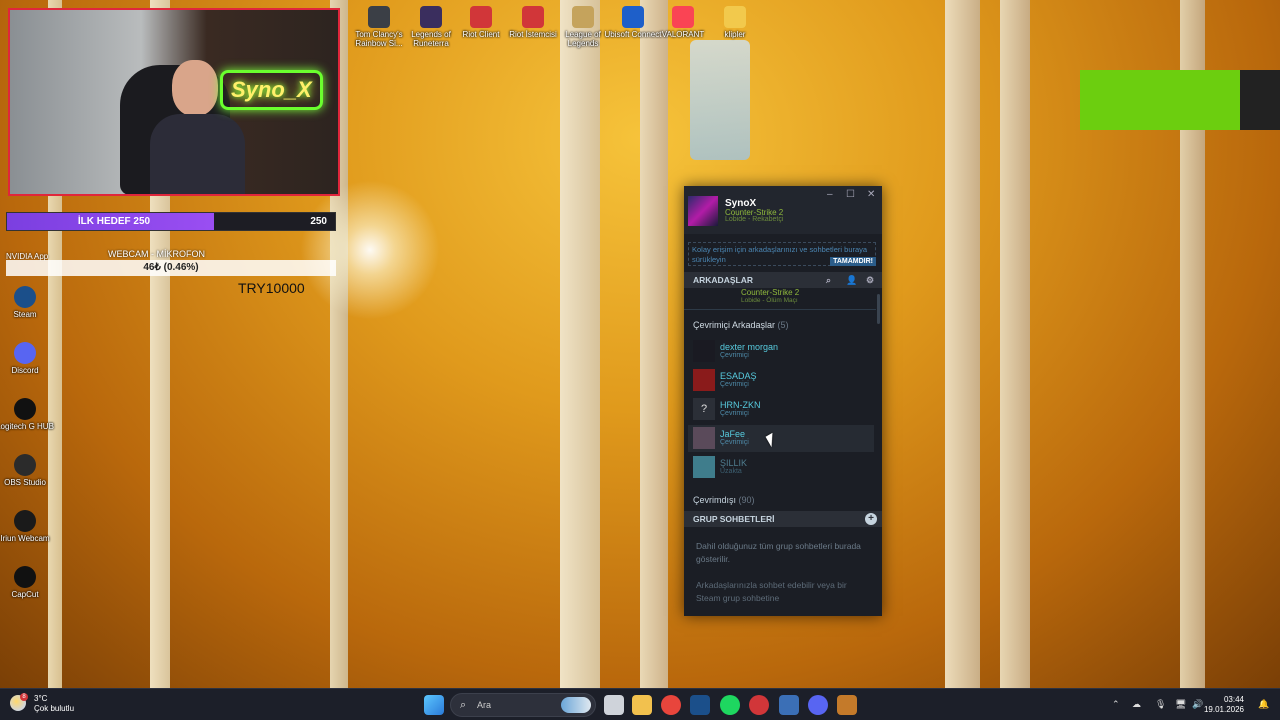 Image resolution: width=1280 pixels, height=720 pixels. I want to click on tip-goal: TRY10000, so click(271, 288).